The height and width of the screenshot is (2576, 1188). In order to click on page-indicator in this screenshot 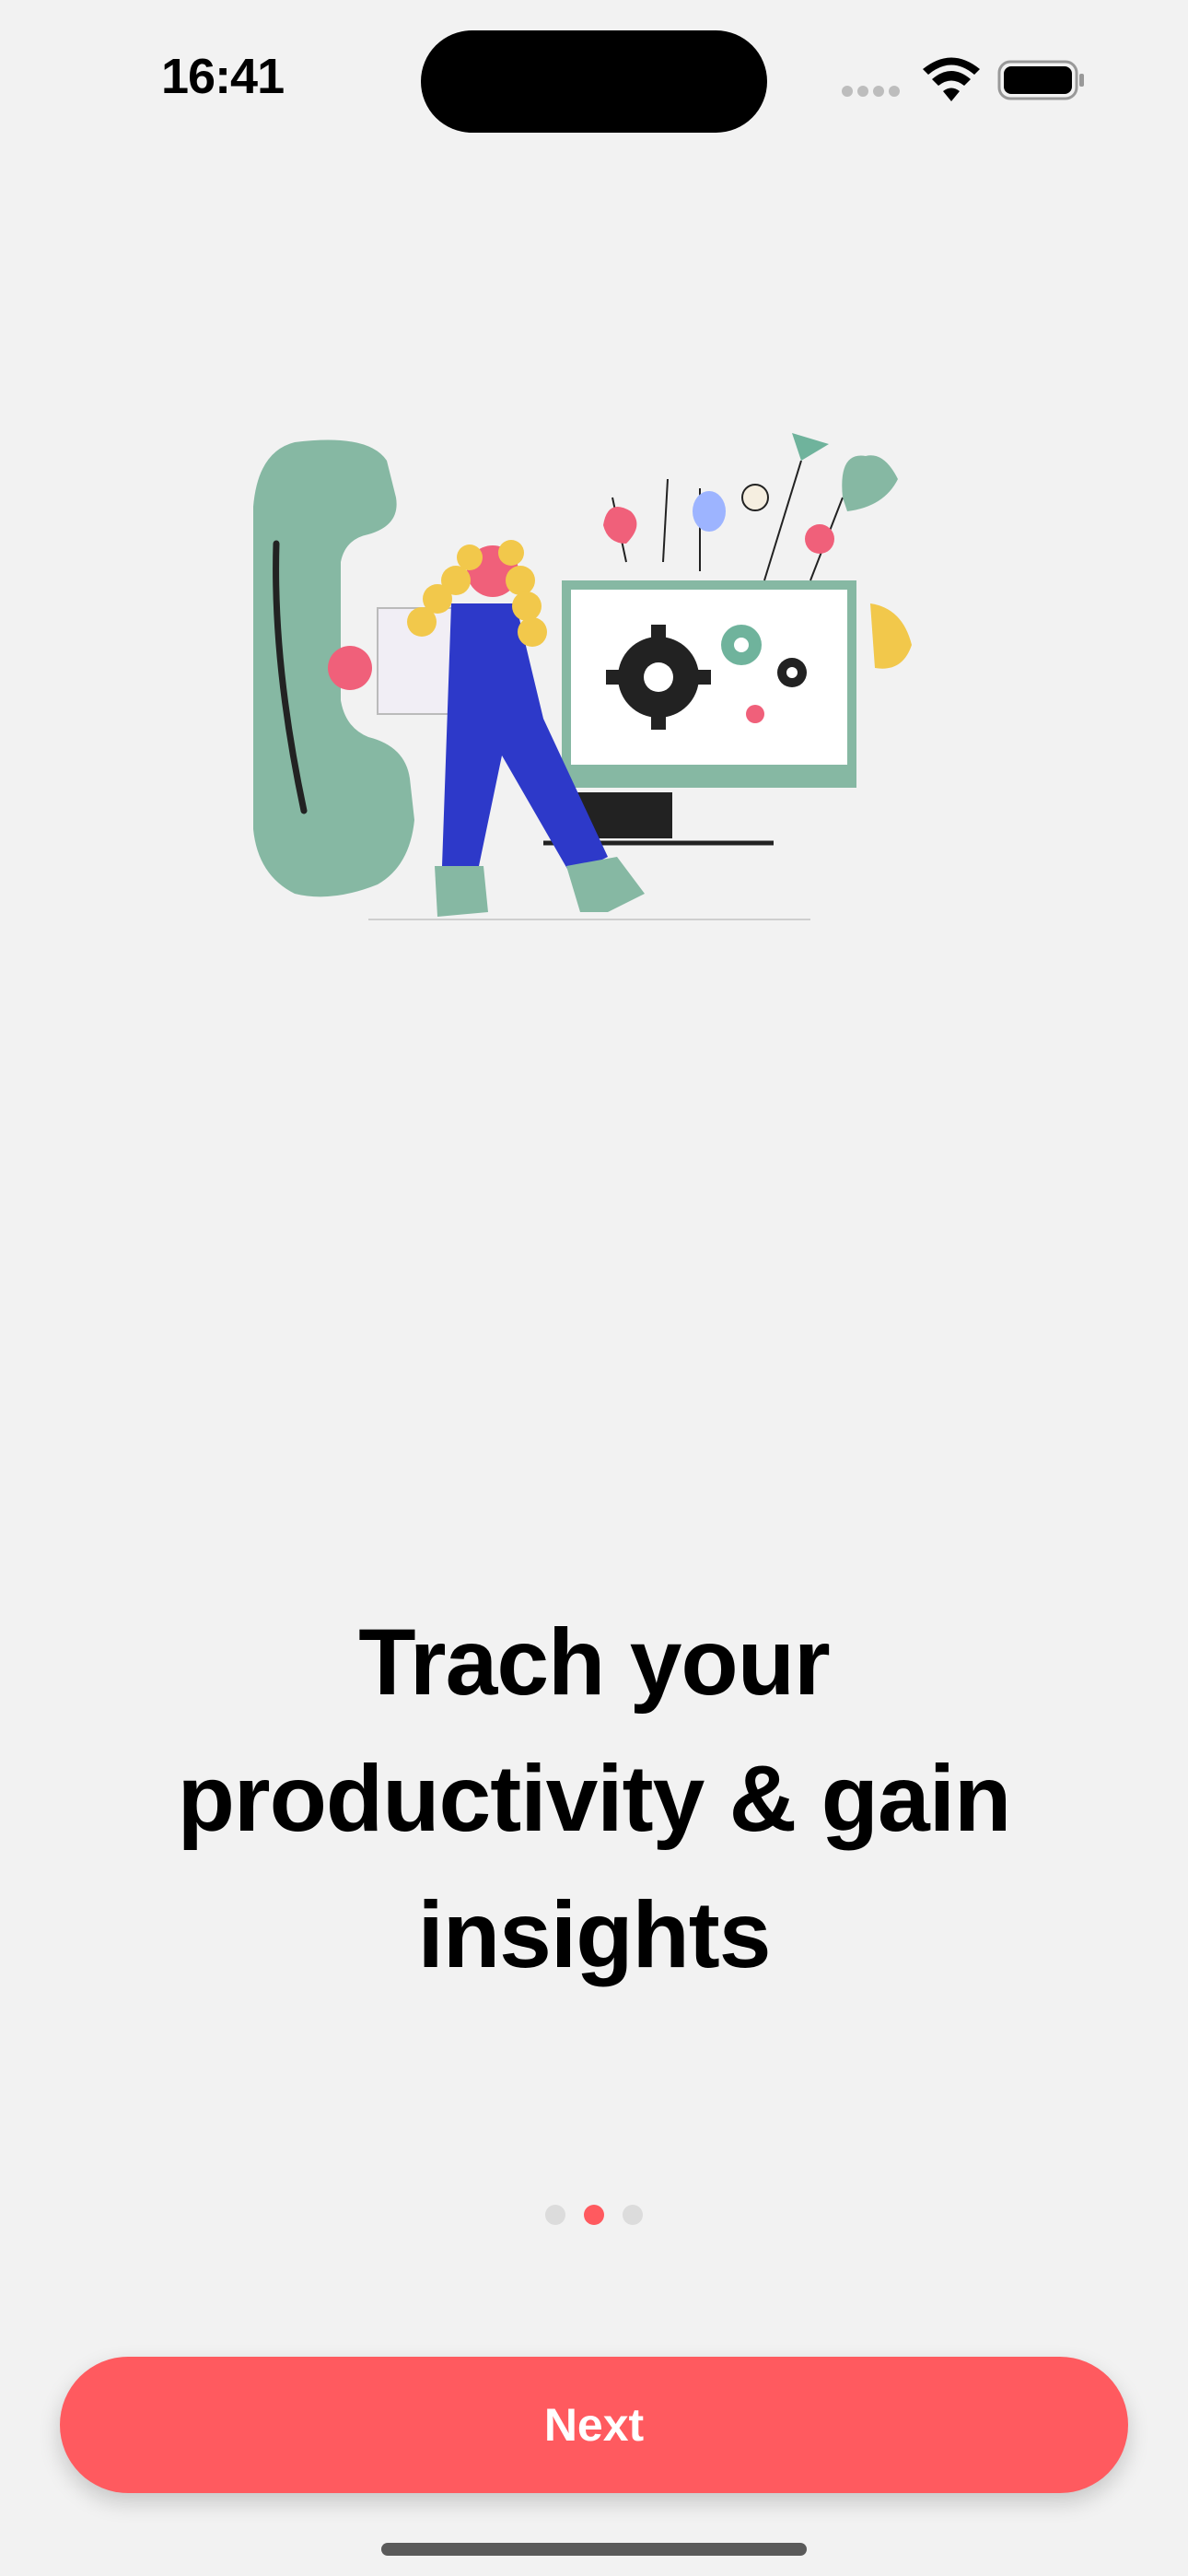, I will do `click(594, 2216)`.